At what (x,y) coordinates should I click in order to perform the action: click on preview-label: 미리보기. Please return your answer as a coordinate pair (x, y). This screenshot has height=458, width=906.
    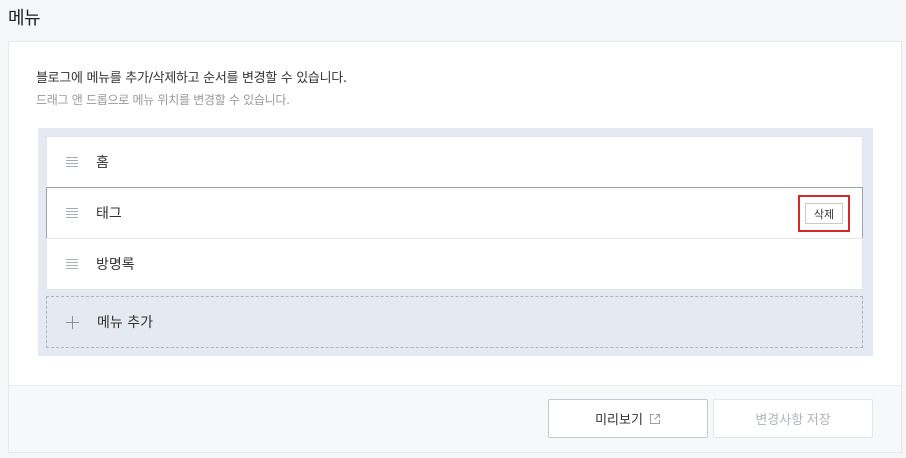
    Looking at the image, I should click on (619, 419).